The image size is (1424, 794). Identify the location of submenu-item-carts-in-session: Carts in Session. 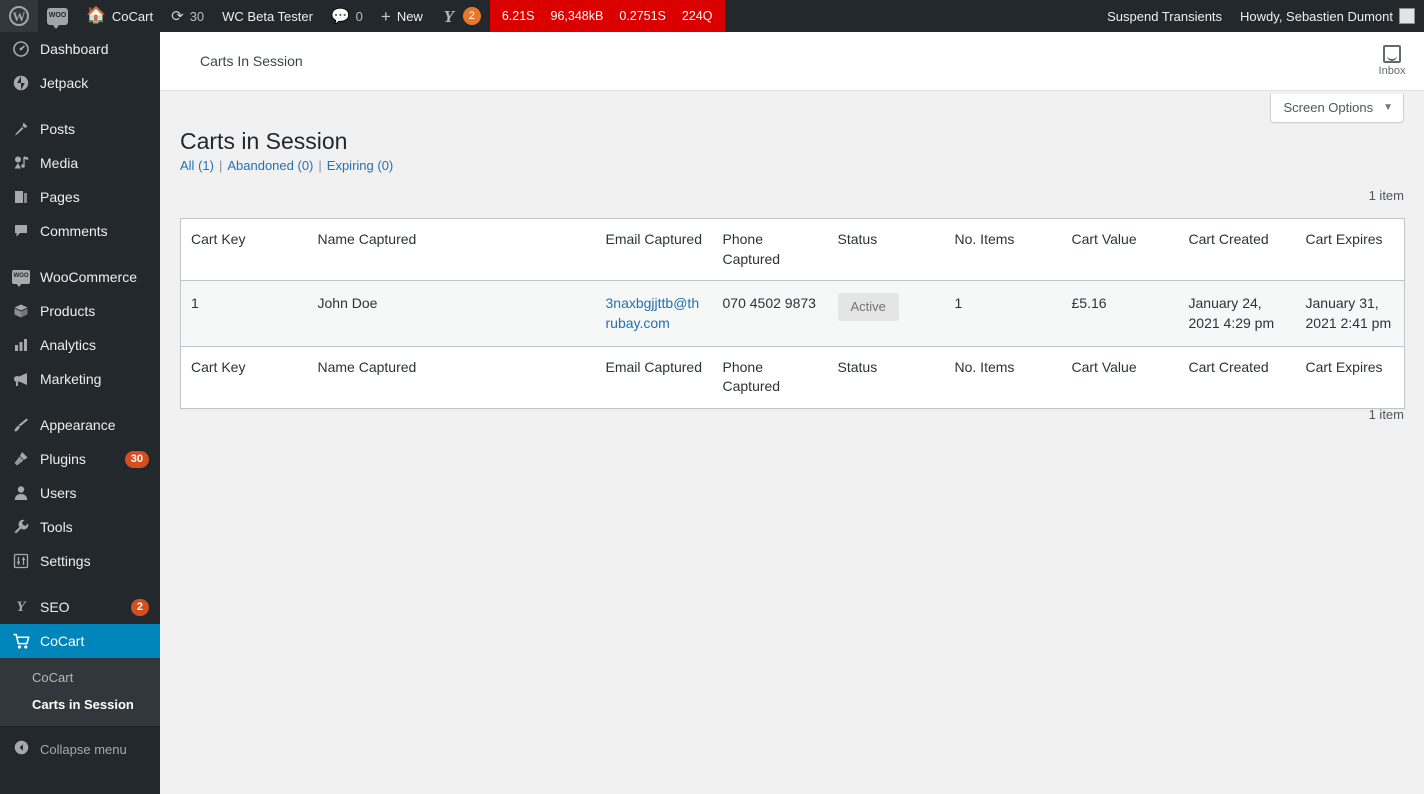
(80, 704).